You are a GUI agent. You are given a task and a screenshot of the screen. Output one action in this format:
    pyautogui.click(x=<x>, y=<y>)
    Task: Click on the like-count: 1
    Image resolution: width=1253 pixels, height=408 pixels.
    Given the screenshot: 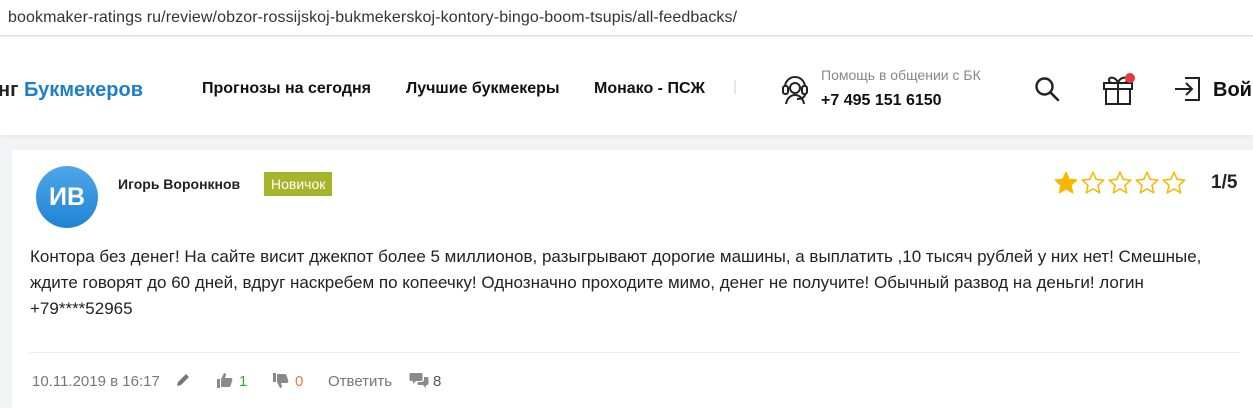 What is the action you would take?
    pyautogui.click(x=243, y=381)
    